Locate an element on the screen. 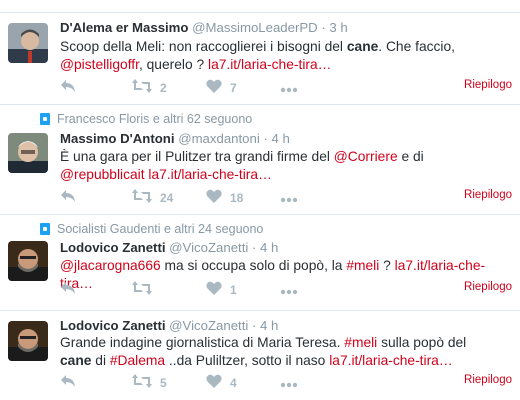 The width and height of the screenshot is (520, 400). tweet-text-run: , querelo ? is located at coordinates (173, 64).